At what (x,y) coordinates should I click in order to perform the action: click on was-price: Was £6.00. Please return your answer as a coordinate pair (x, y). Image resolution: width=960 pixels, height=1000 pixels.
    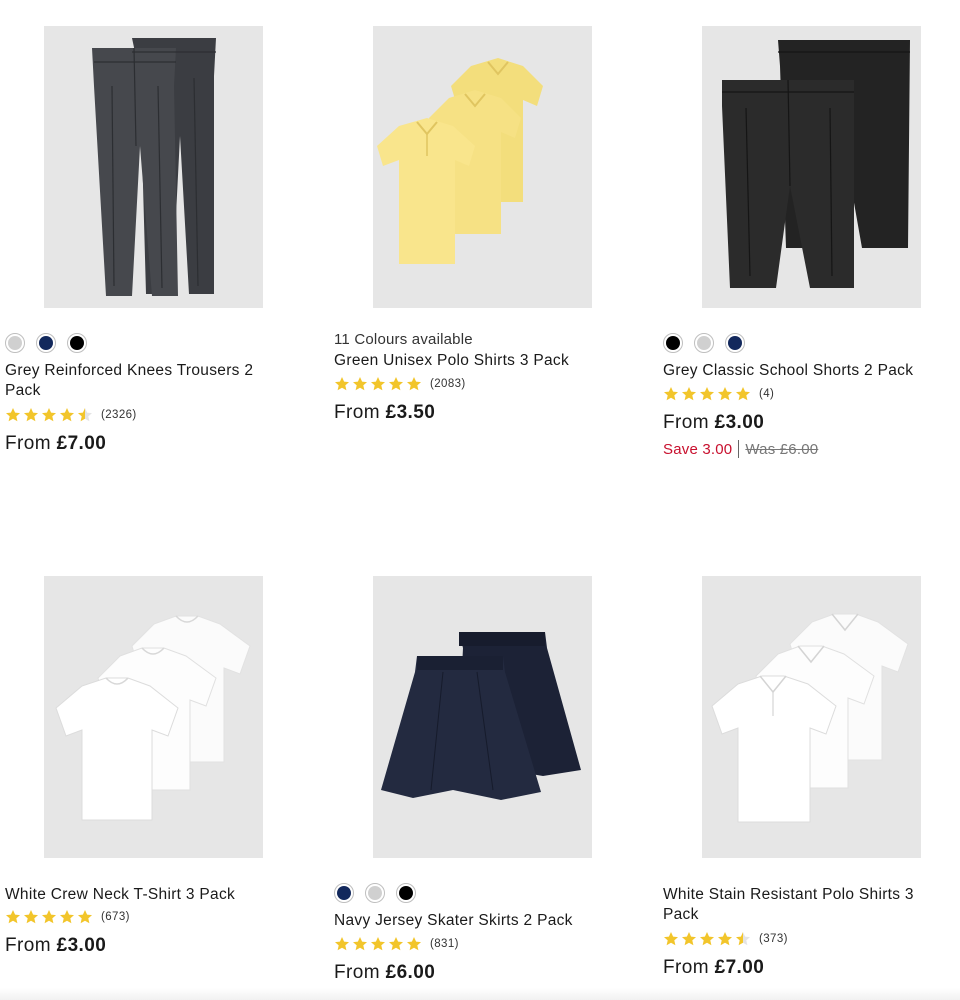
    Looking at the image, I should click on (782, 449).